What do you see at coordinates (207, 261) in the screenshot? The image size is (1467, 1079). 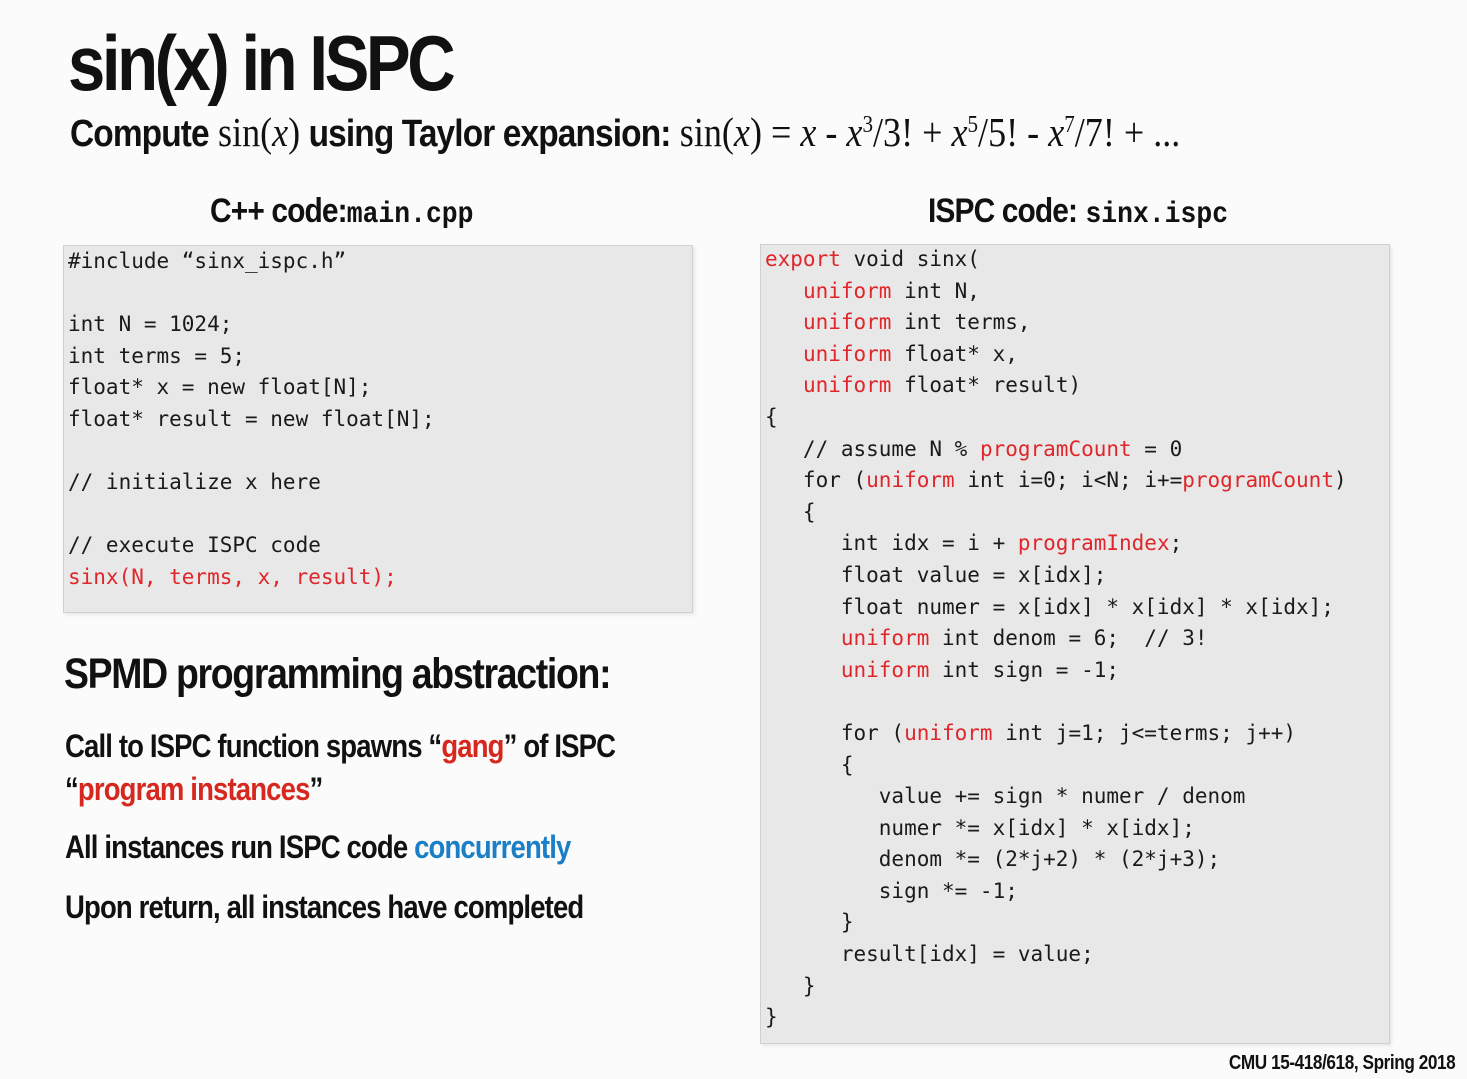 I see `code-line: #include “sinx_ispc.h”` at bounding box center [207, 261].